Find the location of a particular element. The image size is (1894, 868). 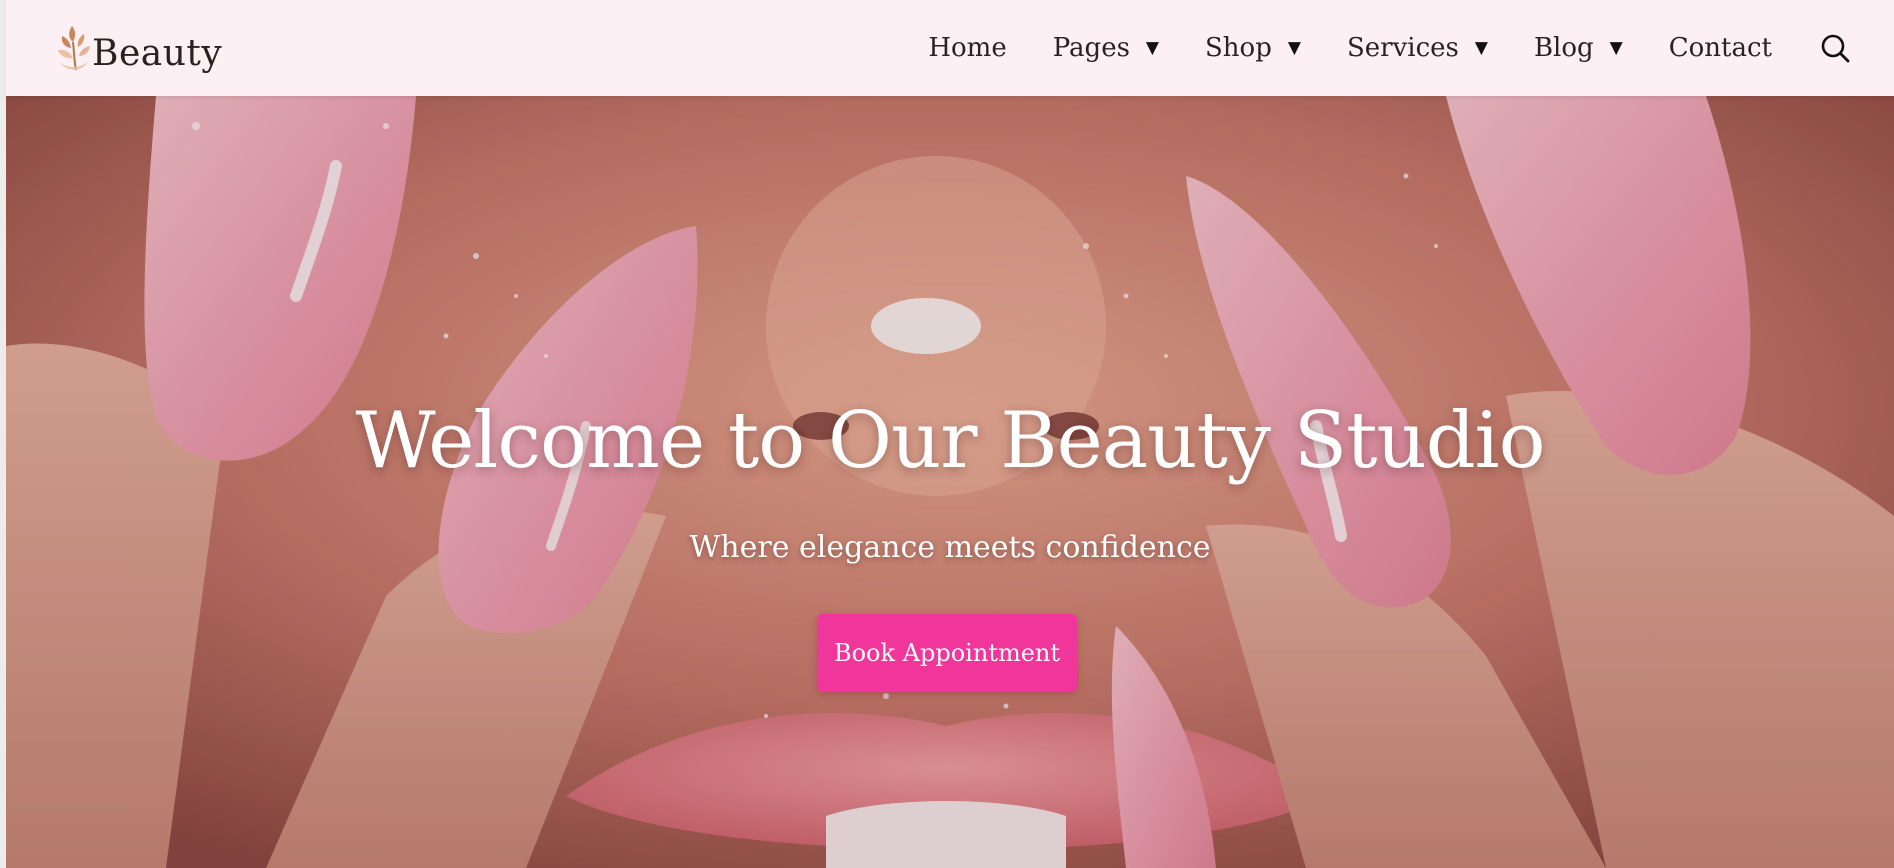

nav-item-label: Blog is located at coordinates (1563, 48).